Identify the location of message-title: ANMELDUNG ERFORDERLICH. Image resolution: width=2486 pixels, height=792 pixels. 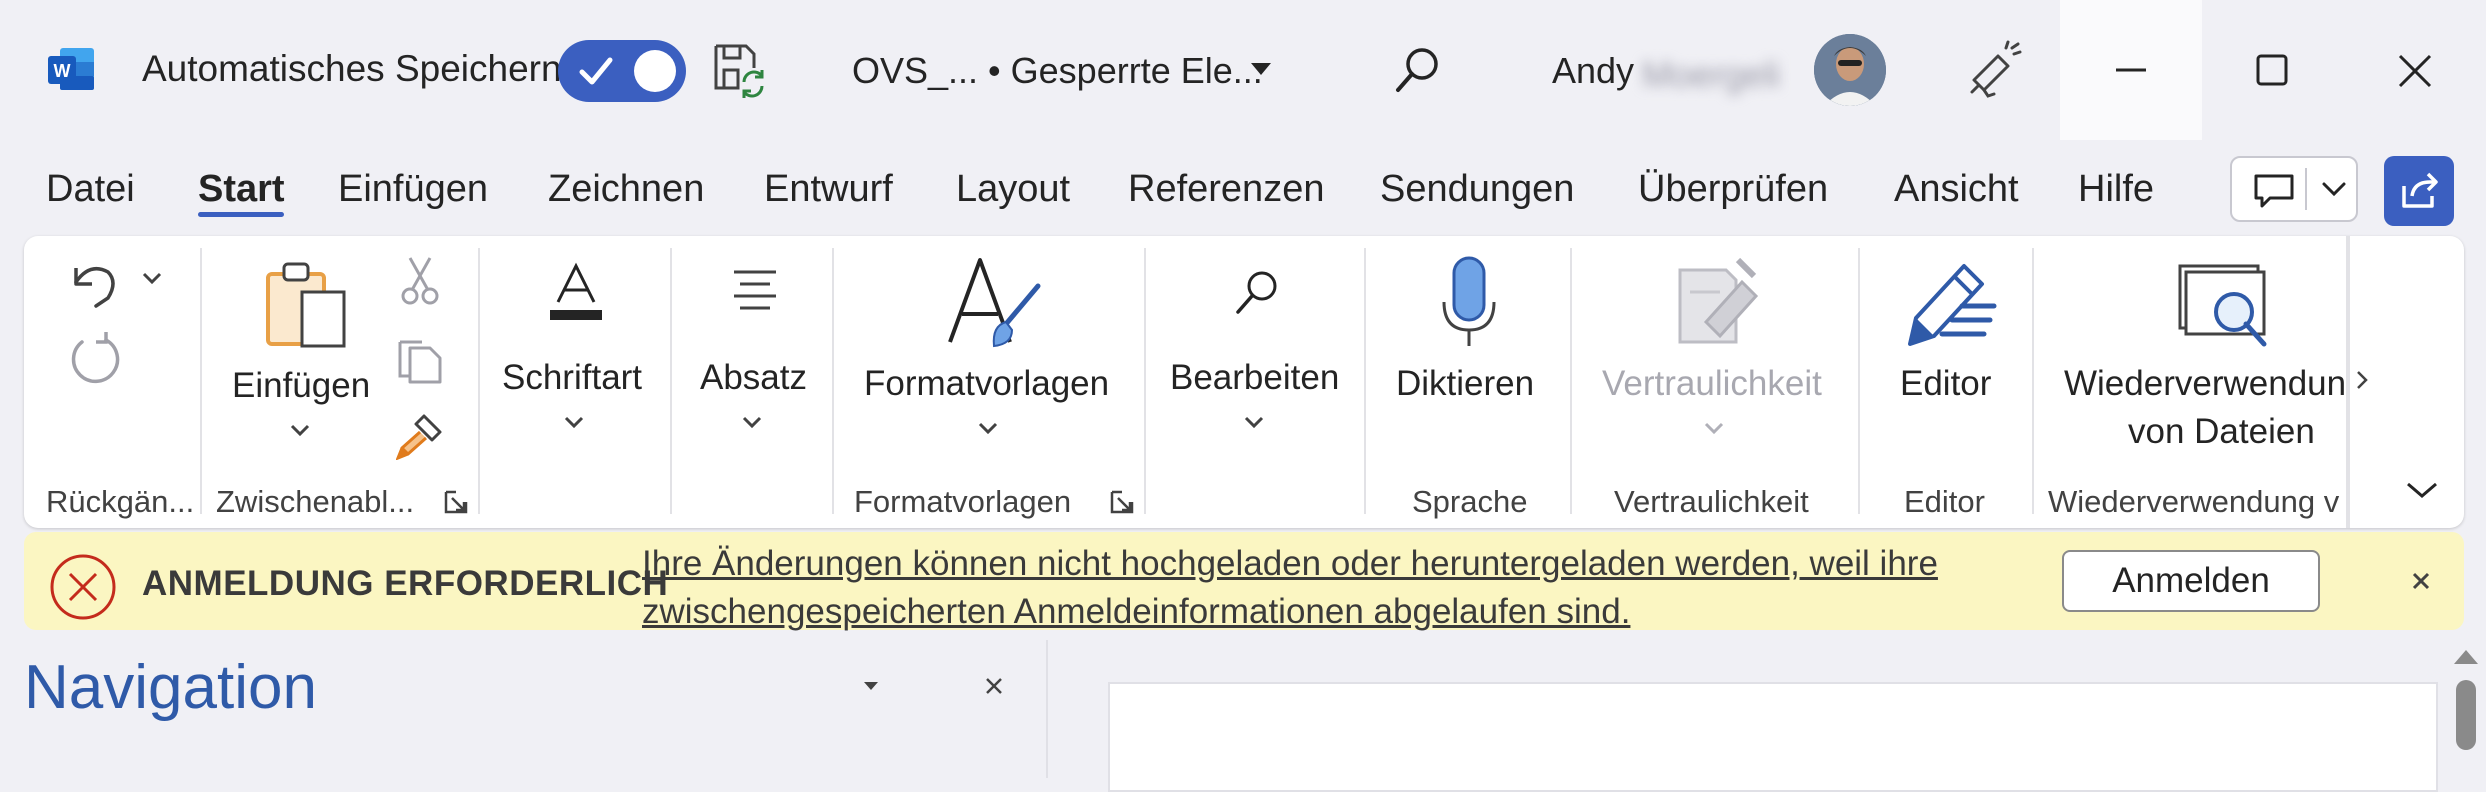
(405, 583).